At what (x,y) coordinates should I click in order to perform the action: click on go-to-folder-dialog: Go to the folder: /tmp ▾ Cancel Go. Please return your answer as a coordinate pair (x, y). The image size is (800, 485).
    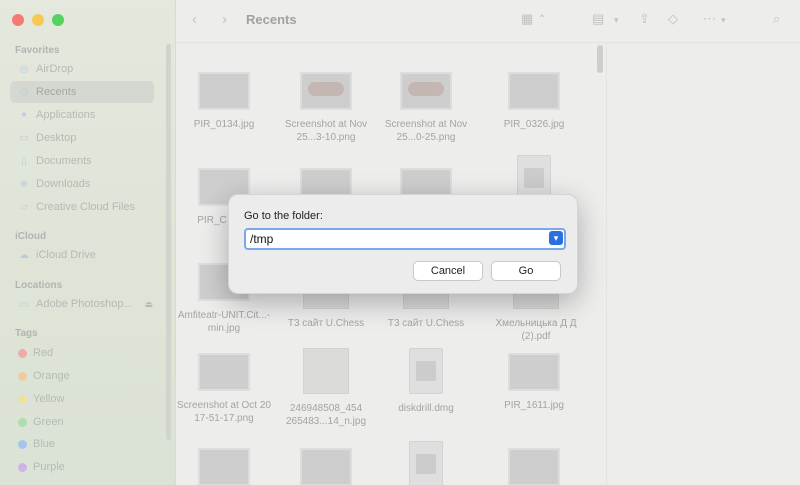
    Looking at the image, I should click on (403, 244).